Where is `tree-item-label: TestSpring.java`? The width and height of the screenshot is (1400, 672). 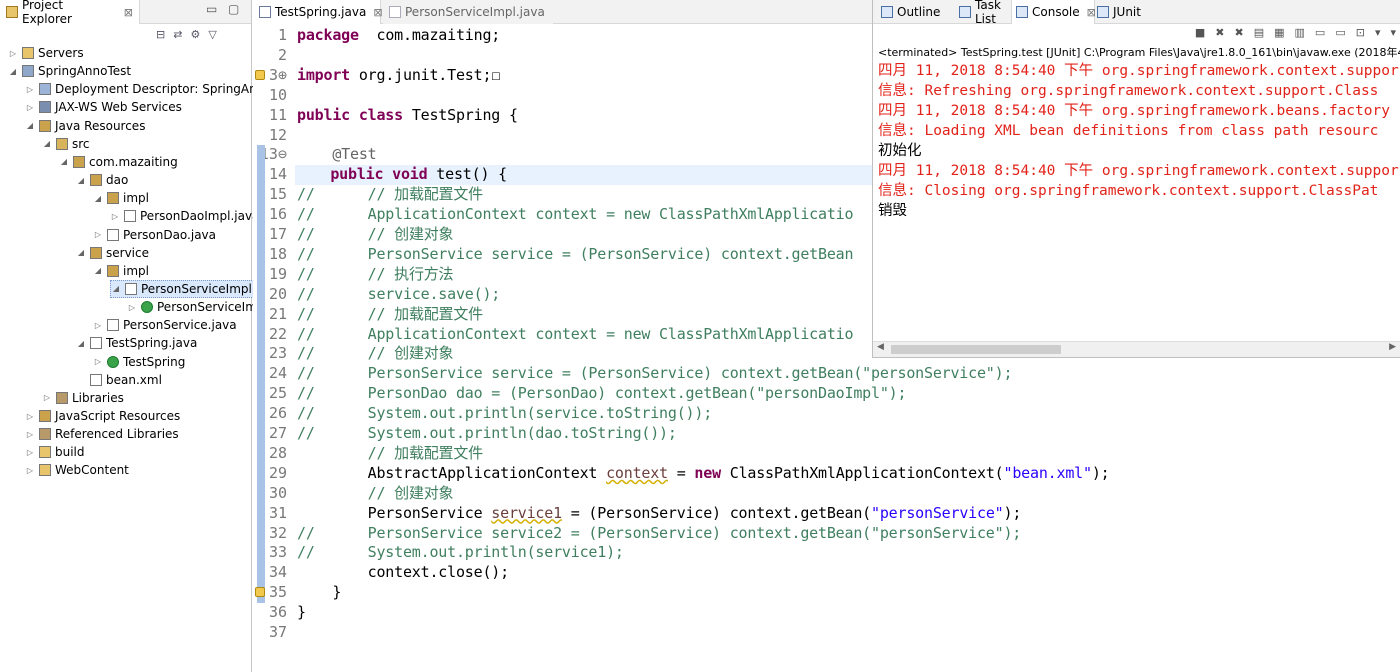 tree-item-label: TestSpring.java is located at coordinates (152, 343).